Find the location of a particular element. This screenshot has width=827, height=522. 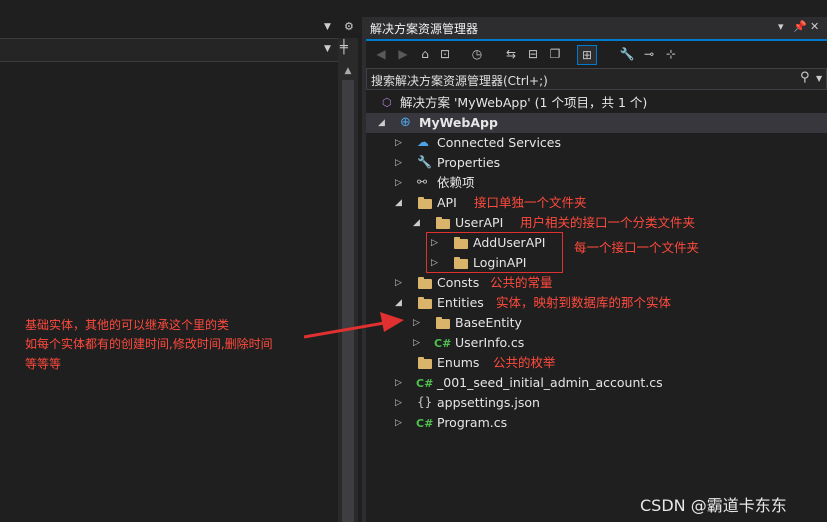

dependencies-node: 依赖项 is located at coordinates (456, 183).